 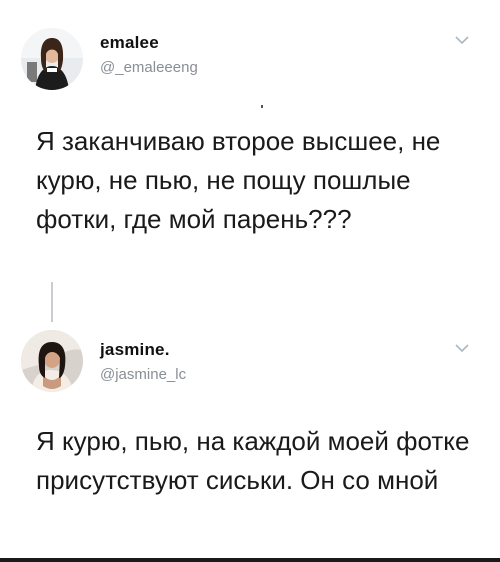 I want to click on avatar-jasmine, so click(x=52, y=361).